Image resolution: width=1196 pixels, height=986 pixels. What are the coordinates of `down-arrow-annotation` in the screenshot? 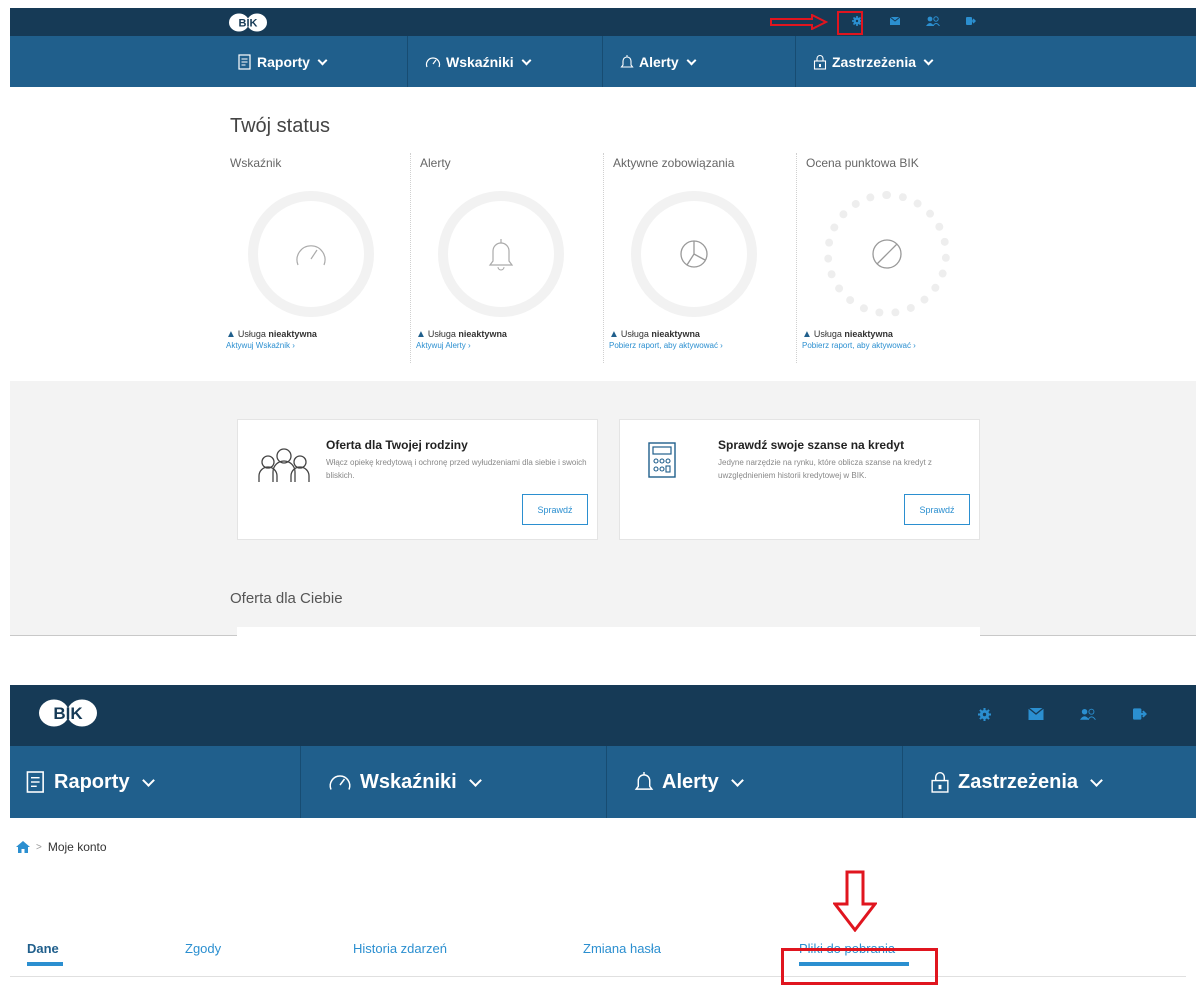 It's located at (855, 901).